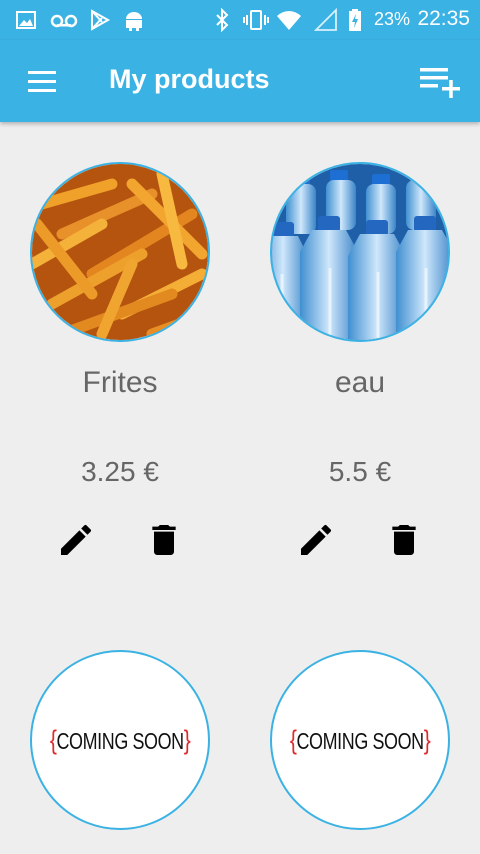 This screenshot has height=854, width=480. I want to click on product-name: Frites, so click(120, 382).